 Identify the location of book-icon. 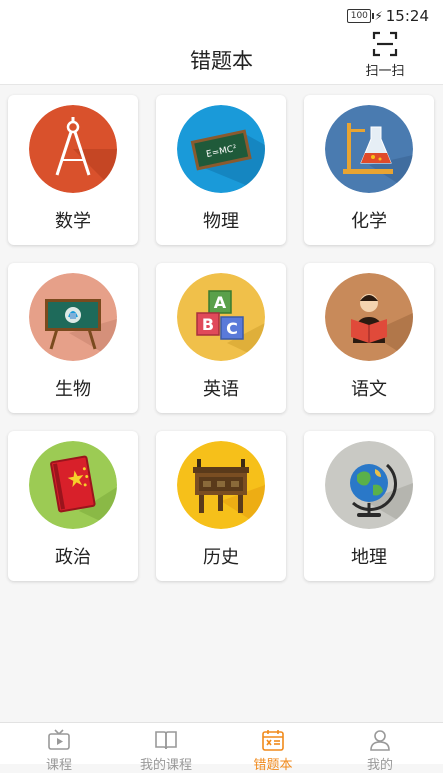
(166, 740).